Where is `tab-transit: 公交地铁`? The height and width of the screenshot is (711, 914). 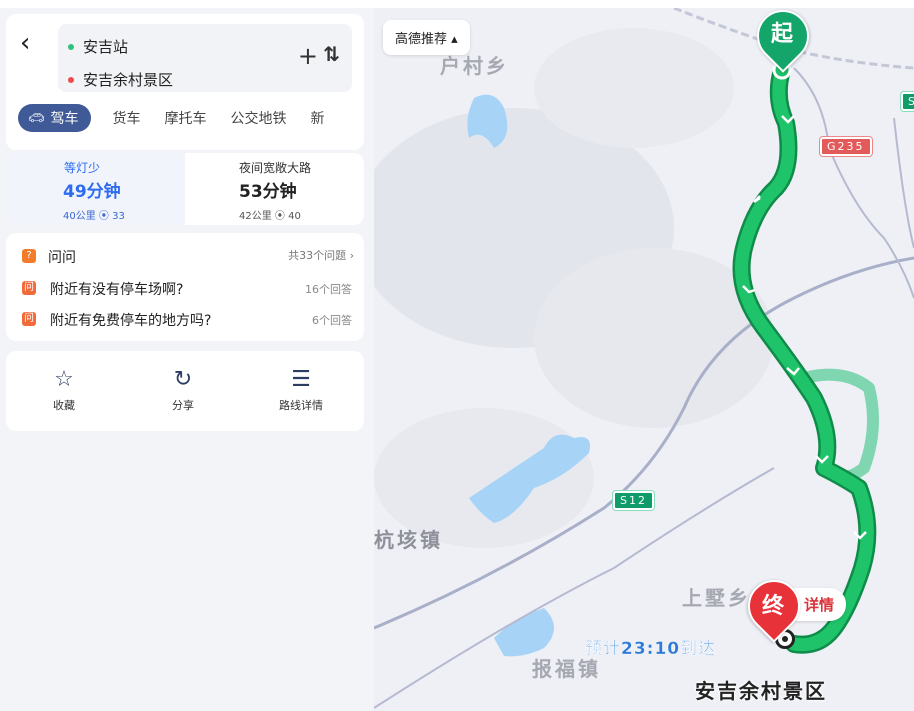
tab-transit: 公交地铁 is located at coordinates (259, 118).